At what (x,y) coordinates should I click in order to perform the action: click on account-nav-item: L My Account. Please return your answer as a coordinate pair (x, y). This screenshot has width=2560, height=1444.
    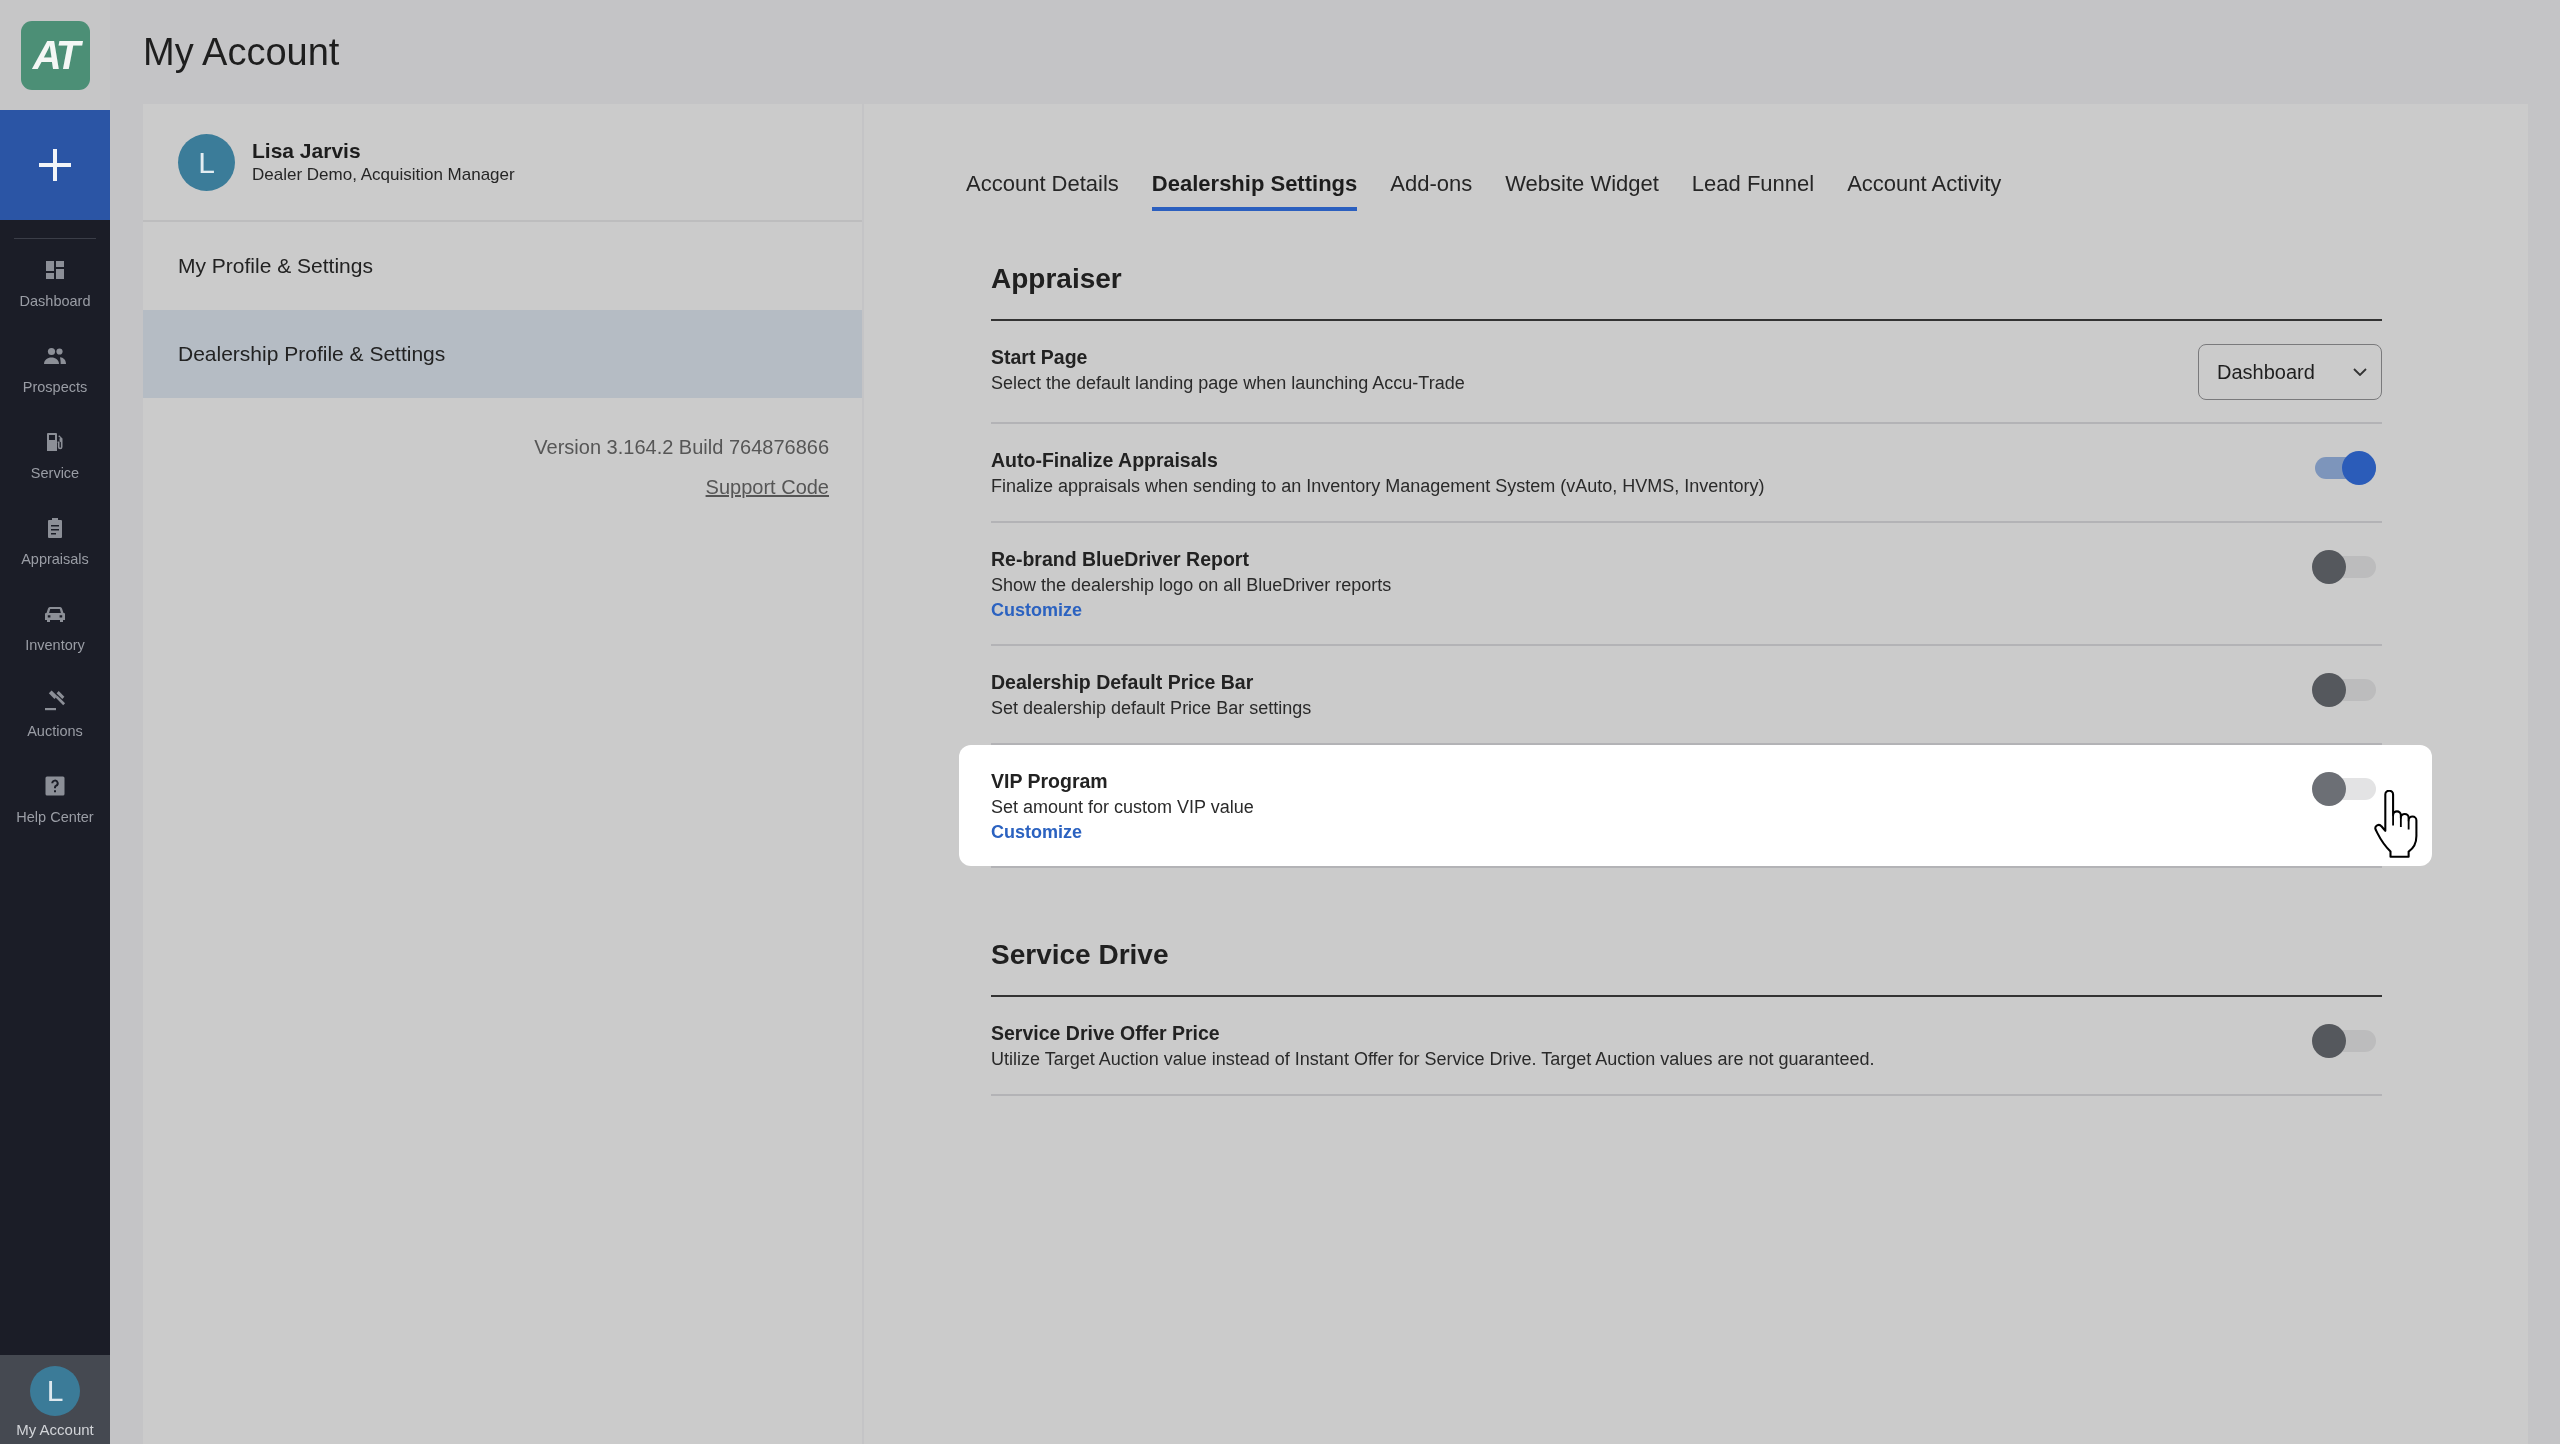
    Looking at the image, I should click on (55, 1399).